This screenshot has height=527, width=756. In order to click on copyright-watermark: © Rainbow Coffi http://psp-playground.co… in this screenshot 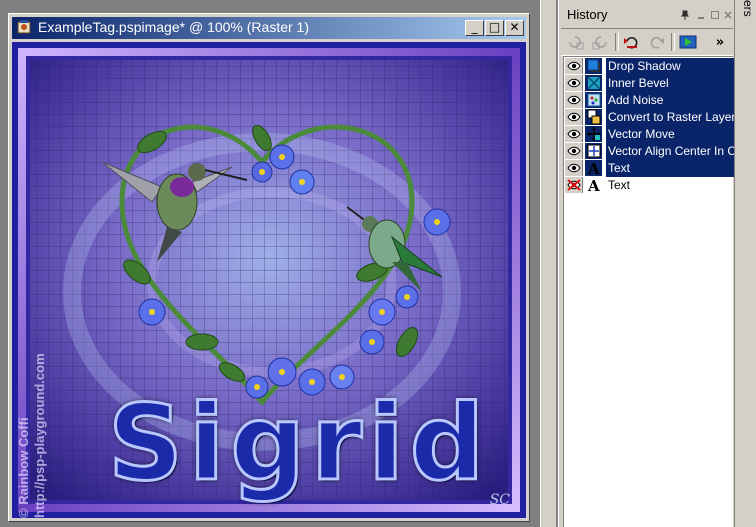, I will do `click(32, 435)`.